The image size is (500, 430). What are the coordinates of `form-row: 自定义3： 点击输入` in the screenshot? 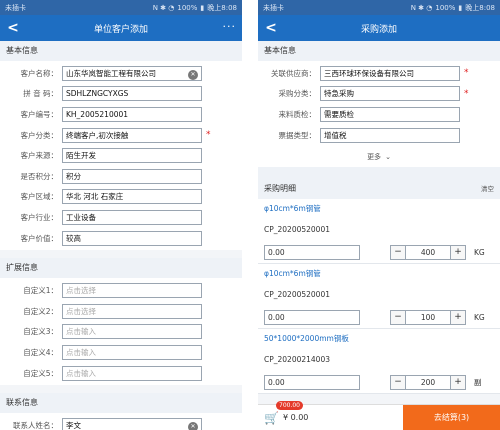 It's located at (121, 332).